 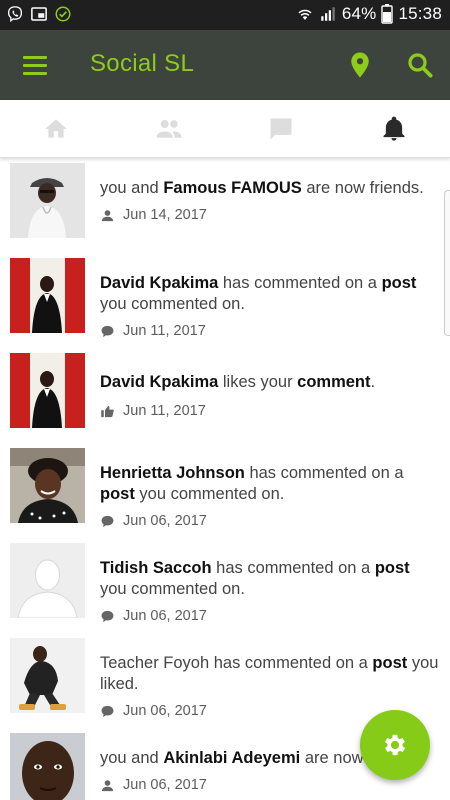 I want to click on bell-icon, so click(x=394, y=128).